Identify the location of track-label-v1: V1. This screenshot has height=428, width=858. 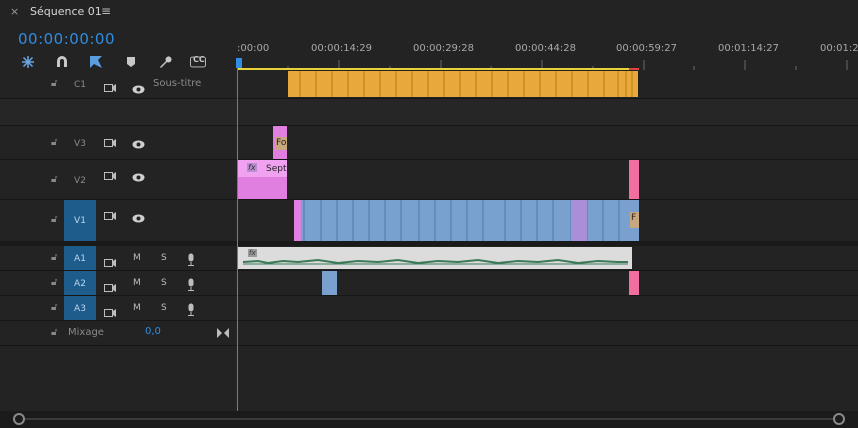
(80, 221).